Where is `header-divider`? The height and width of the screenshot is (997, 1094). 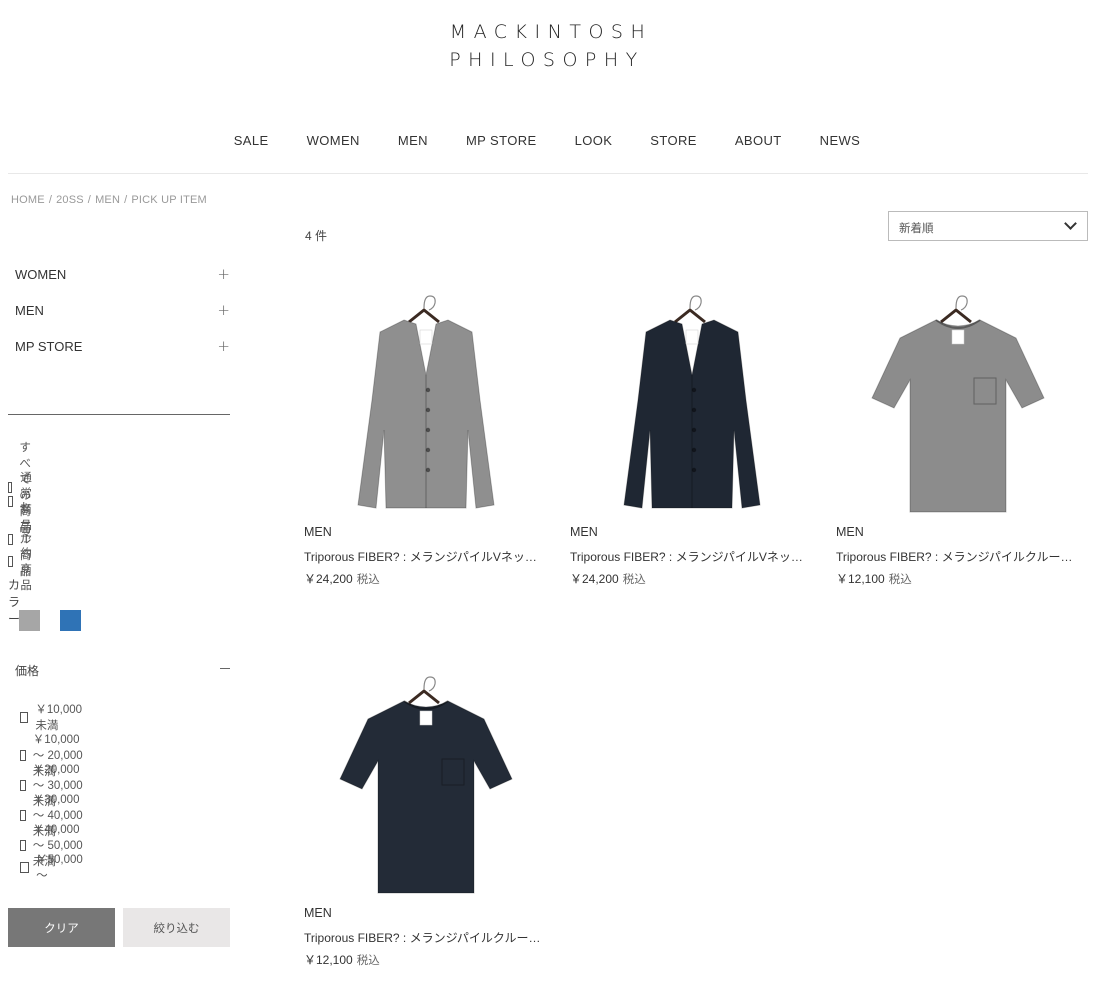
header-divider is located at coordinates (548, 173).